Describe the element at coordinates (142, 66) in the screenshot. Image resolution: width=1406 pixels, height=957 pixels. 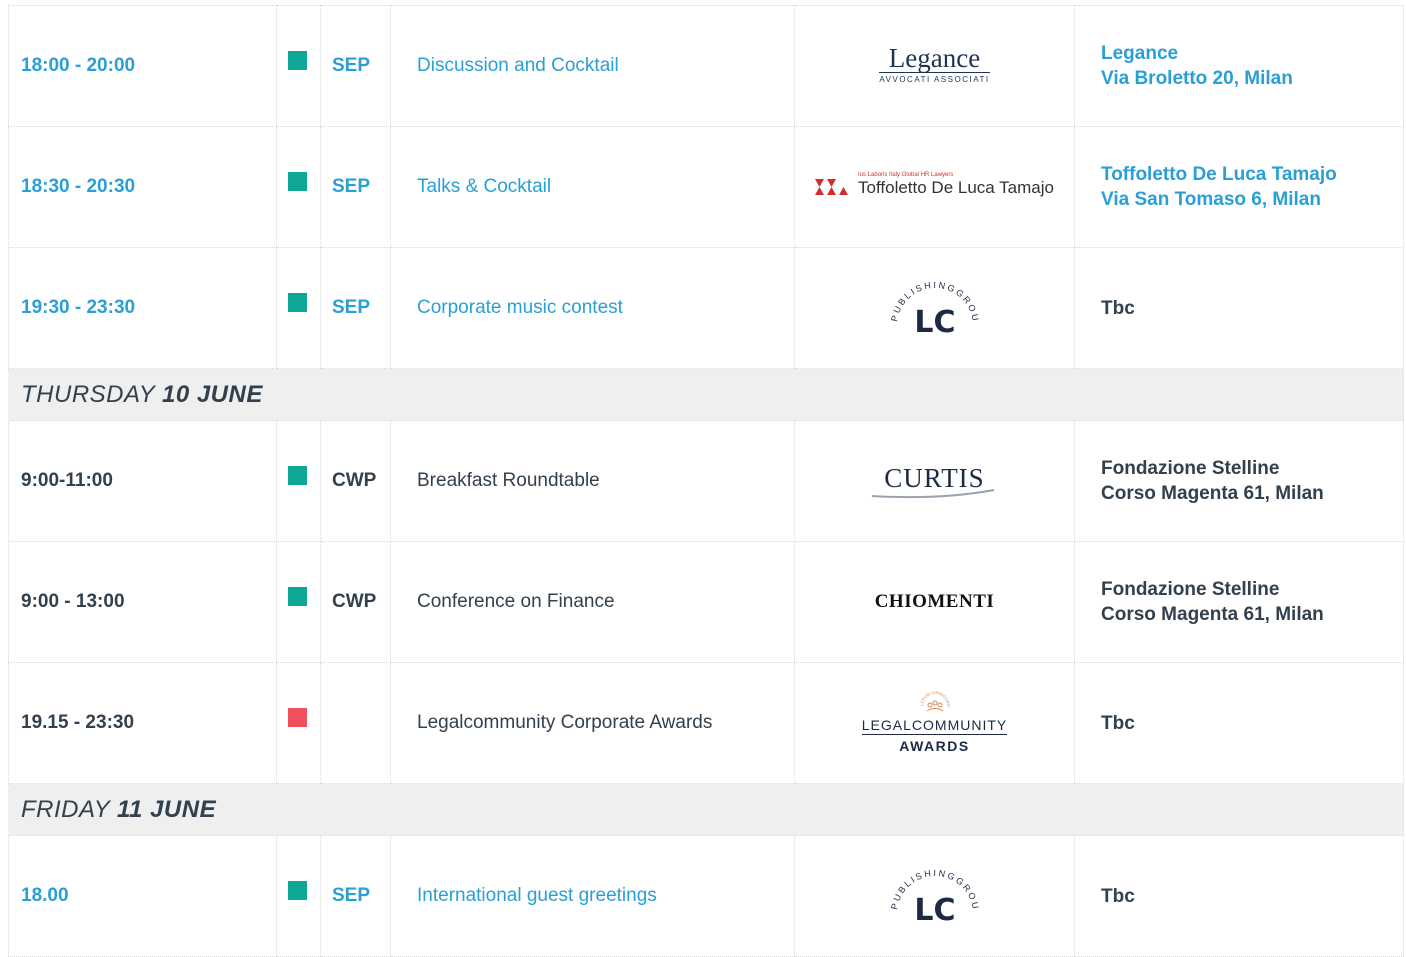
I see `event-time: 18:00 - 20:00` at that location.